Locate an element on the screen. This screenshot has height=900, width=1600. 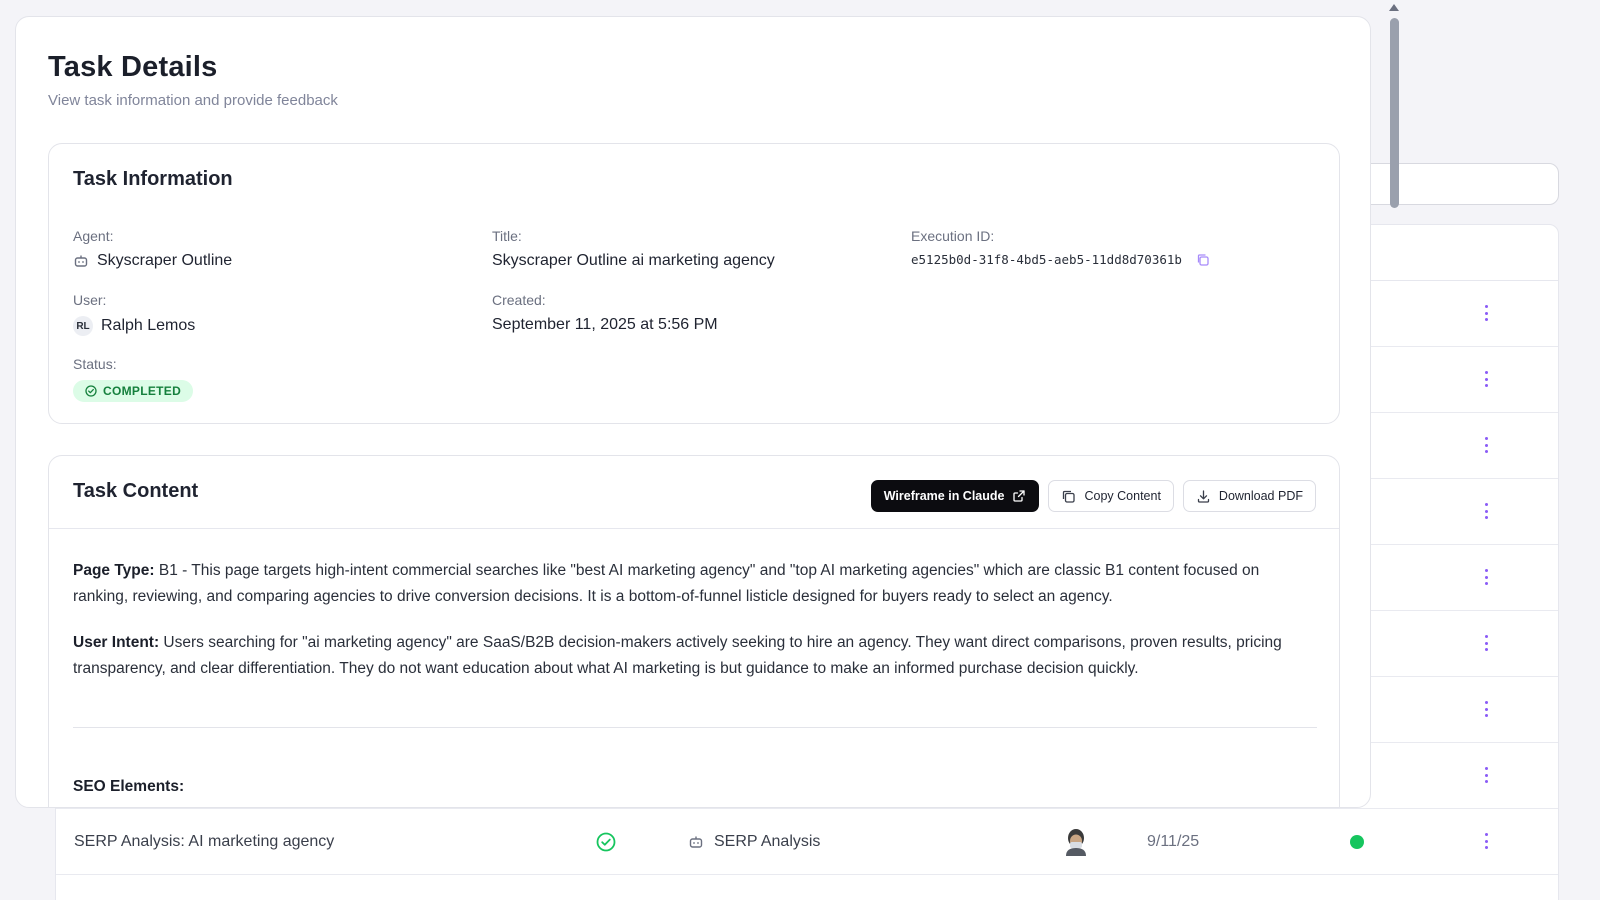
status-badge: COMPLETED is located at coordinates (133, 391).